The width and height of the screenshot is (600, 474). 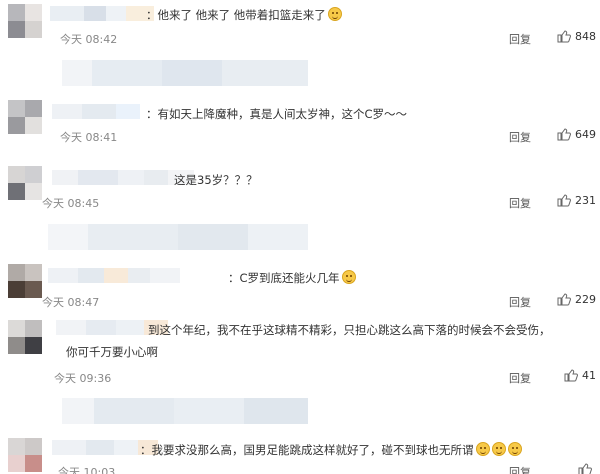 What do you see at coordinates (244, 15) in the screenshot?
I see `comment-text: ：他来了 他来了 他带着扣篮走来了` at bounding box center [244, 15].